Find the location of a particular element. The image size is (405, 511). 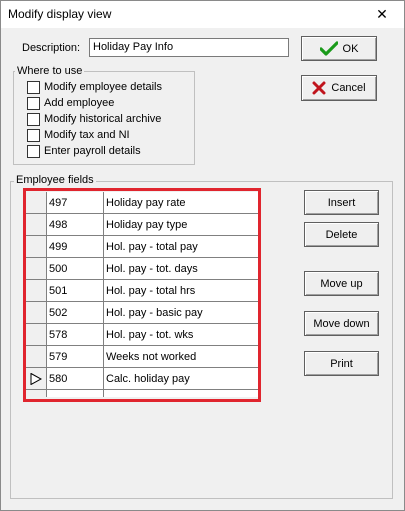

row-header-current is located at coordinates (36, 379).